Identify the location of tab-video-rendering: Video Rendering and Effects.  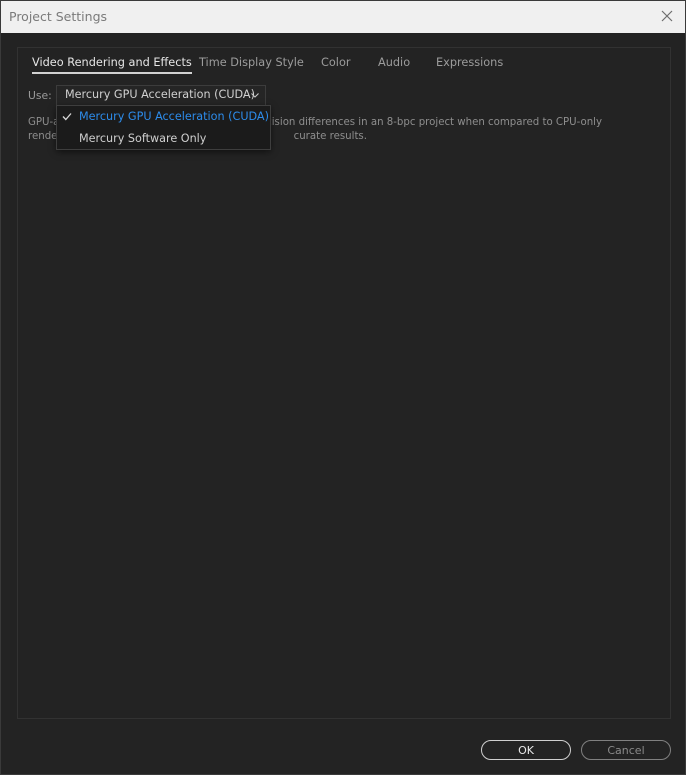
(112, 65).